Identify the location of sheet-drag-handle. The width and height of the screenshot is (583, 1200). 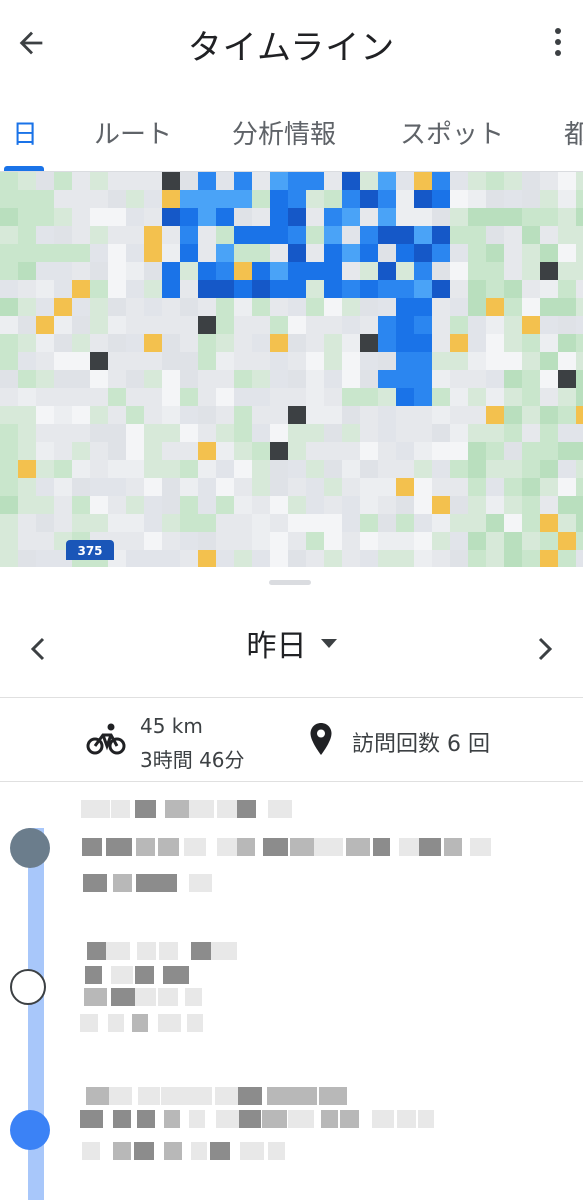
(290, 582).